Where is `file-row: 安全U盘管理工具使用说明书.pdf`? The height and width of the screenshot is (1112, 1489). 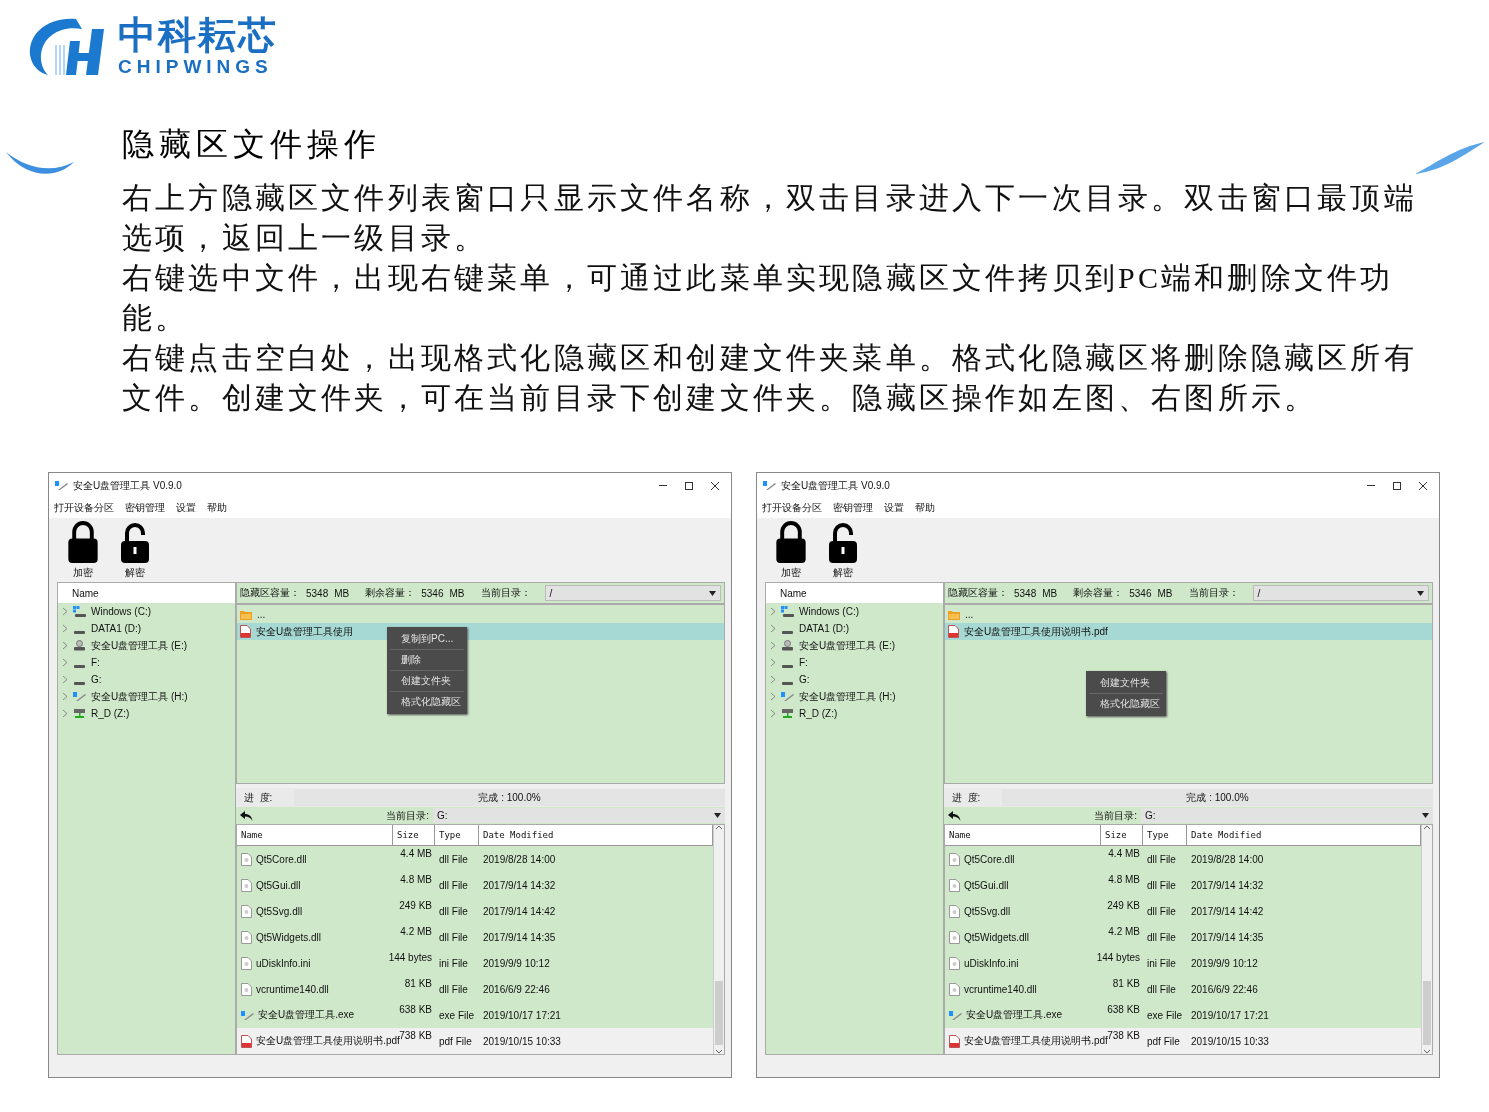
file-row: 安全U盘管理工具使用说明书.pdf is located at coordinates (1188, 631).